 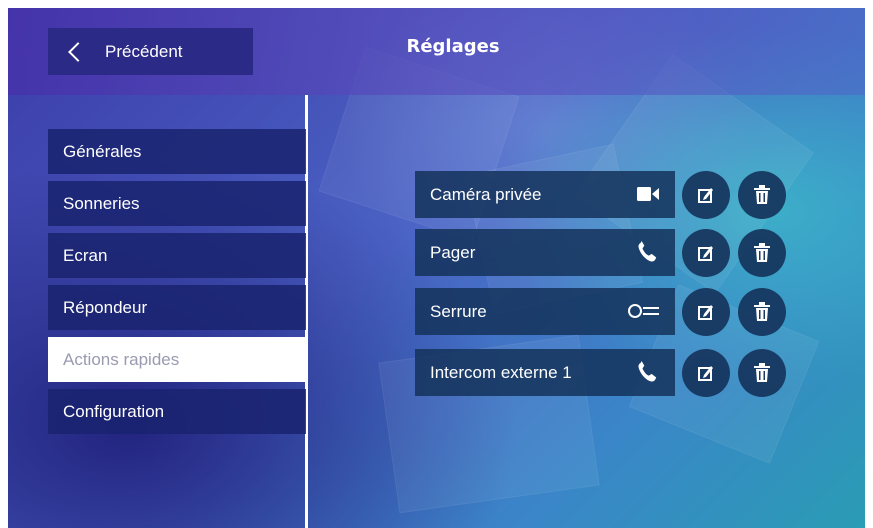 What do you see at coordinates (545, 194) in the screenshot?
I see `action-row-camera: Caméra privée` at bounding box center [545, 194].